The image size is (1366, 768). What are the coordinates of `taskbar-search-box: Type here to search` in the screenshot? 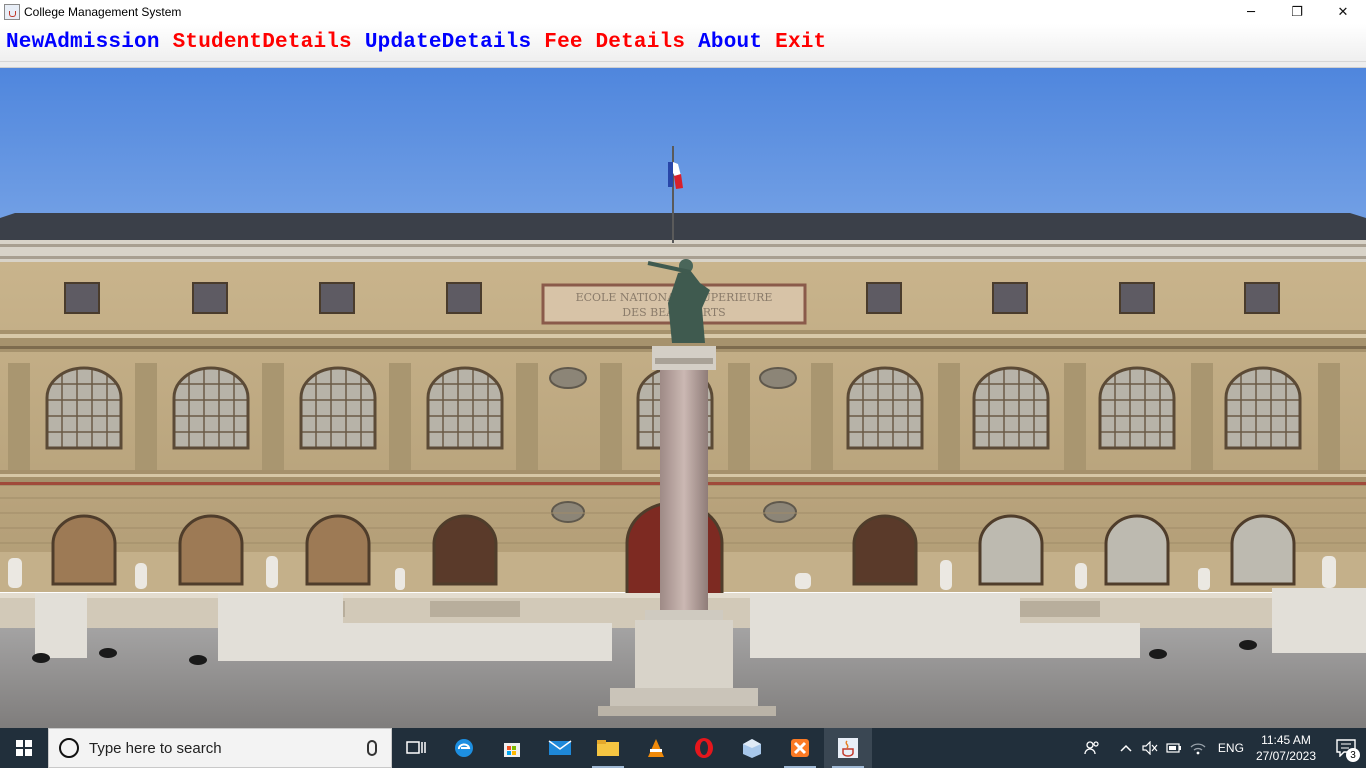 It's located at (220, 748).